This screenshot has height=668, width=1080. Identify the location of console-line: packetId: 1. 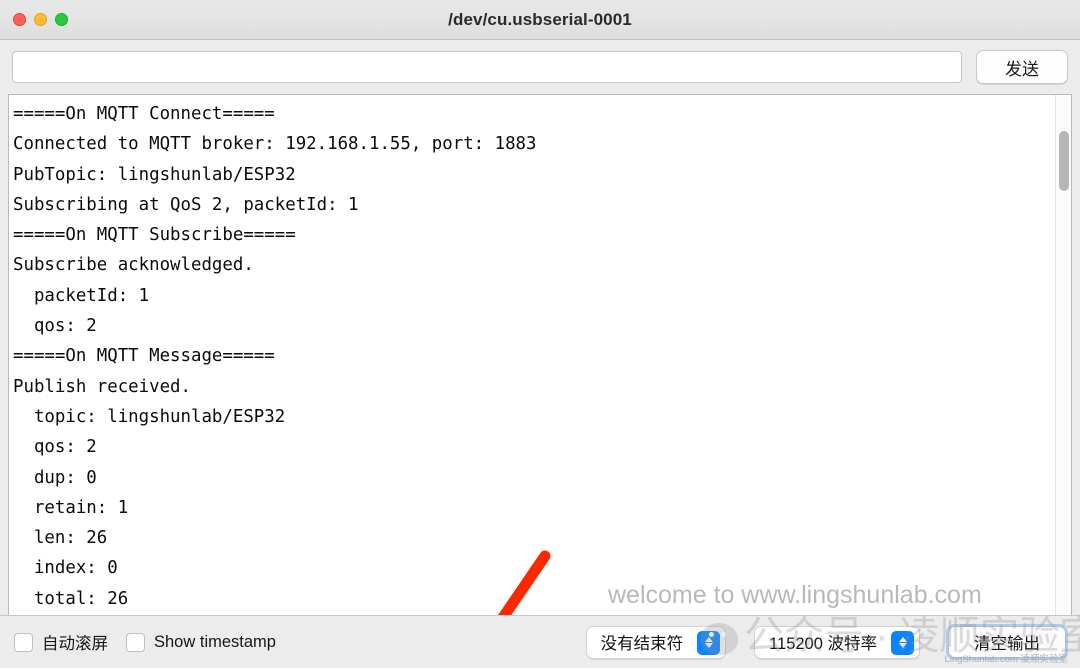
(81, 295).